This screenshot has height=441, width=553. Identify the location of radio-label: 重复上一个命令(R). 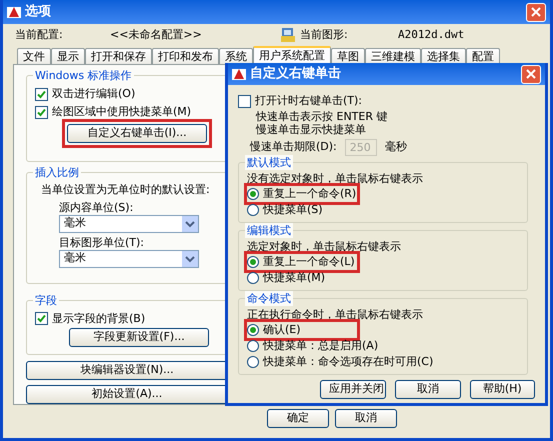
(309, 194).